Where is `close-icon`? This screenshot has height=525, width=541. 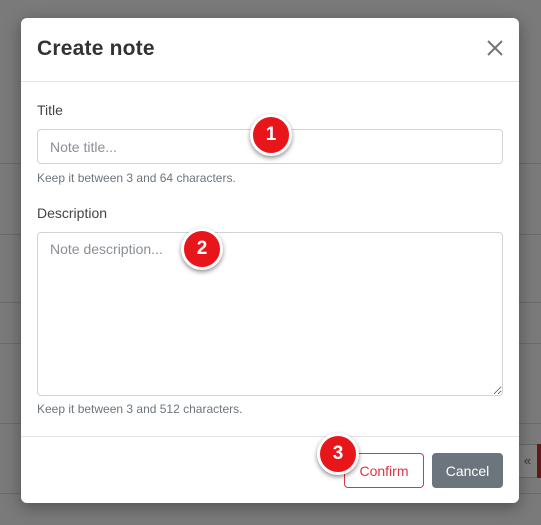
close-icon is located at coordinates (495, 48).